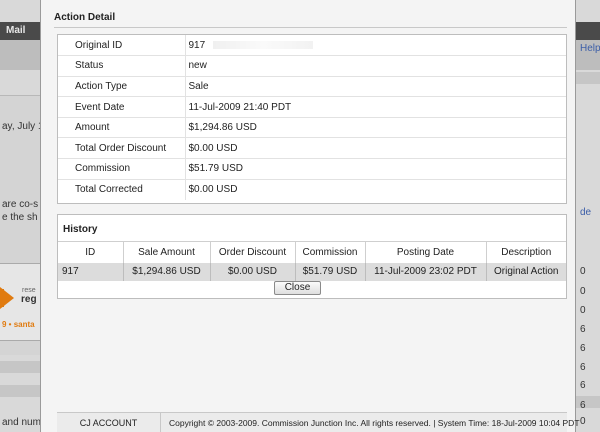 The height and width of the screenshot is (432, 600). I want to click on background-right-link: de, so click(585, 212).